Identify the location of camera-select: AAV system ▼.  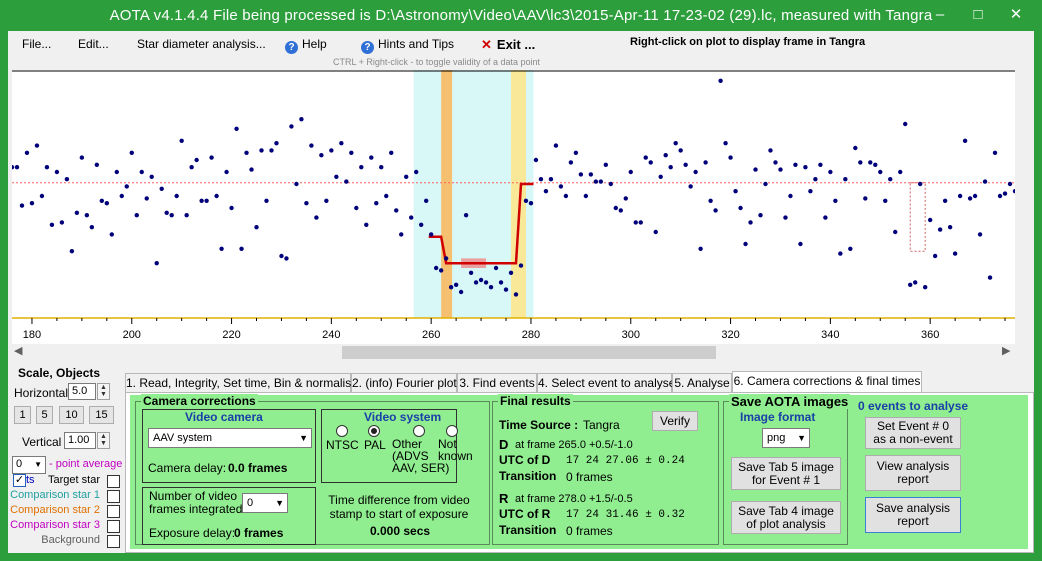
(230, 438).